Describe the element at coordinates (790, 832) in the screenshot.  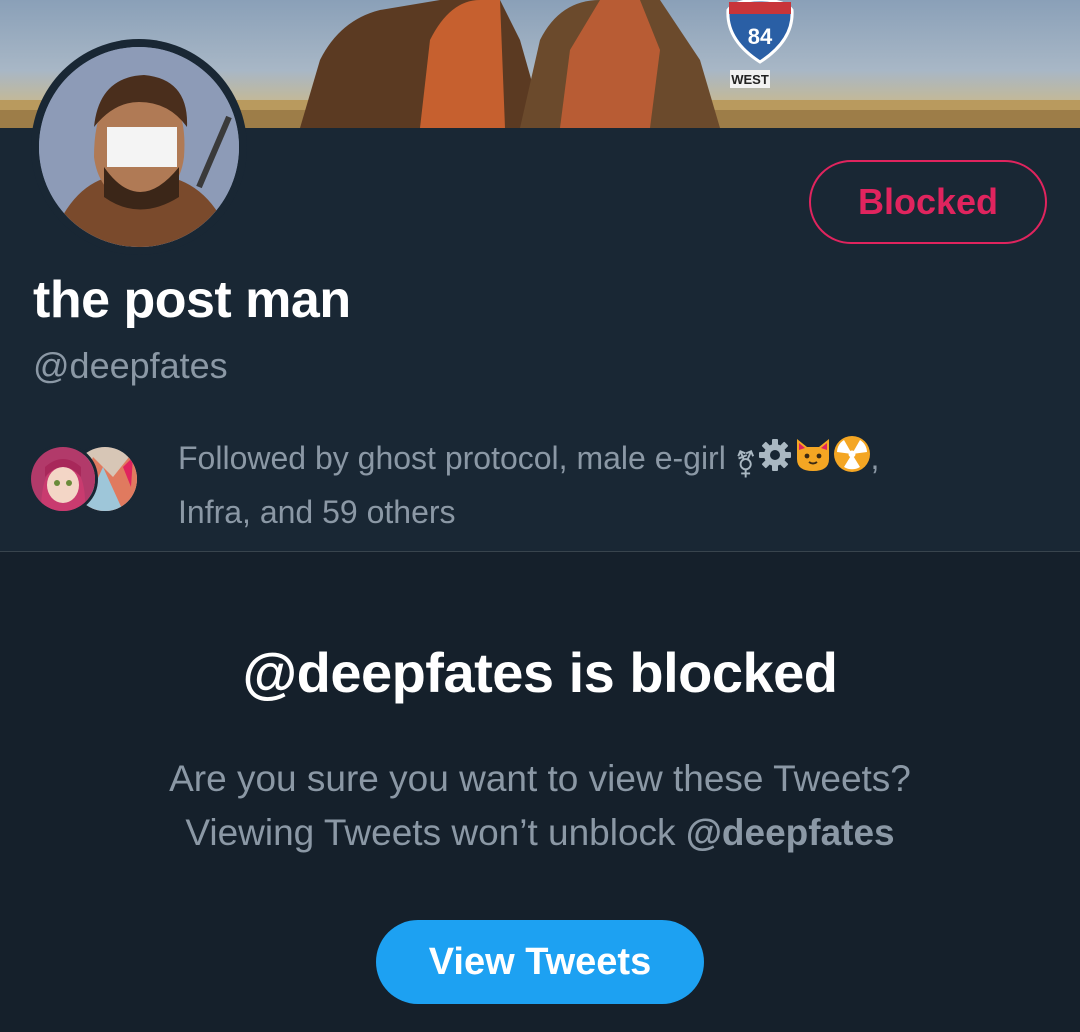
I see `blocked-notice-handle: @deepfates` at that location.